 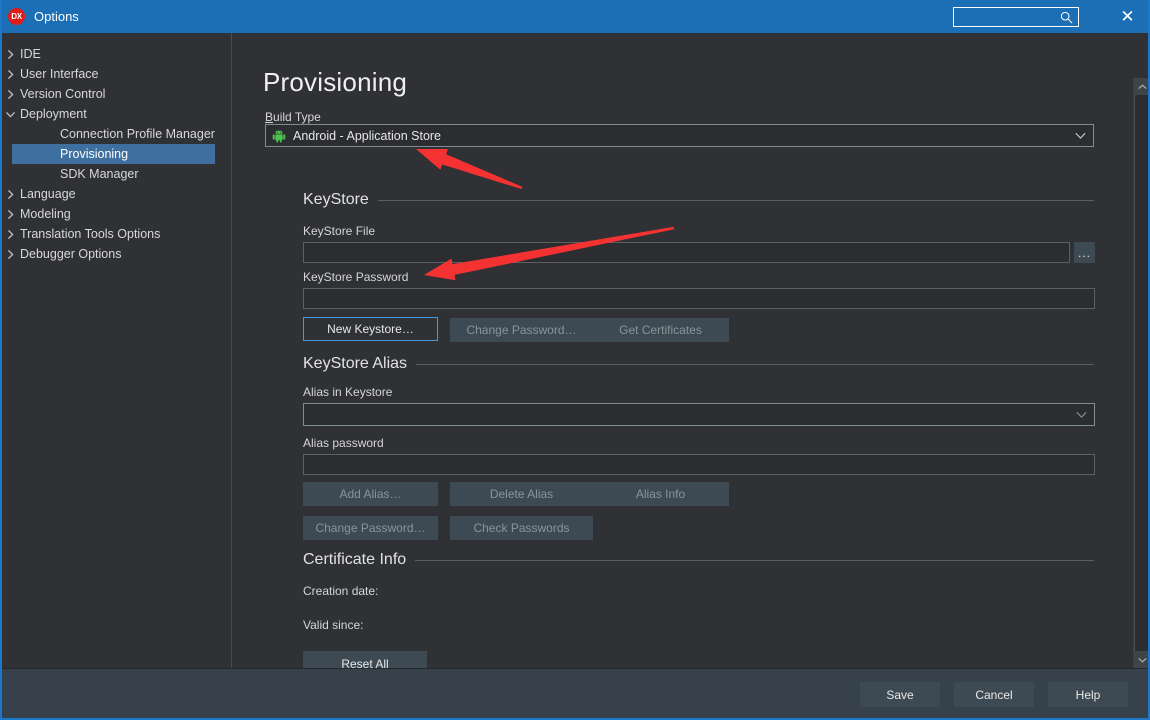 I want to click on alias-in-keystore-combo, so click(x=699, y=414).